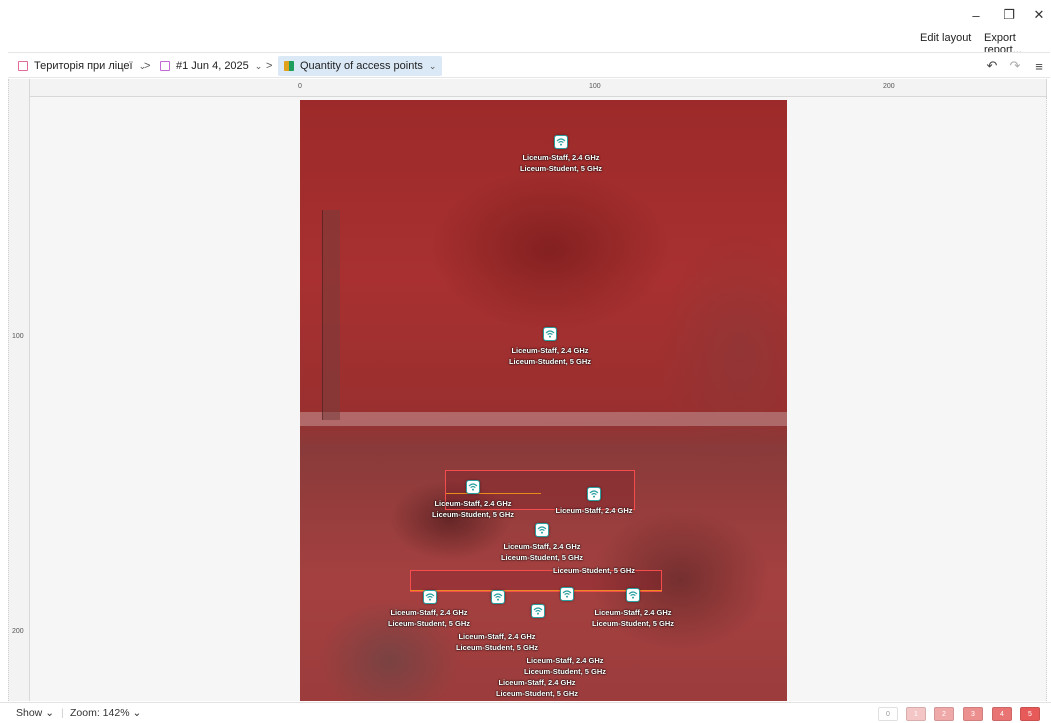 The height and width of the screenshot is (723, 1051). Describe the element at coordinates (19, 390) in the screenshot. I see `vertical-ruler: 100 200` at that location.